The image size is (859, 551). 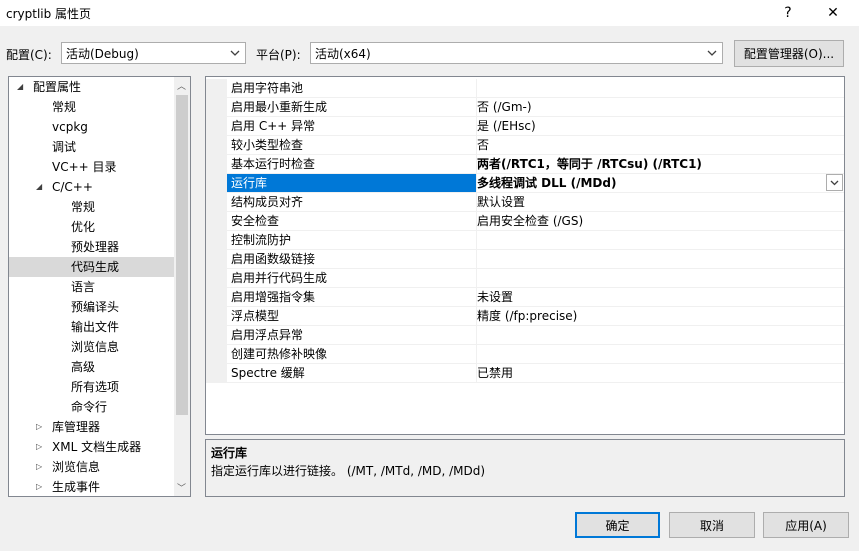 I want to click on tree-item: 浏览信息, so click(x=91, y=347).